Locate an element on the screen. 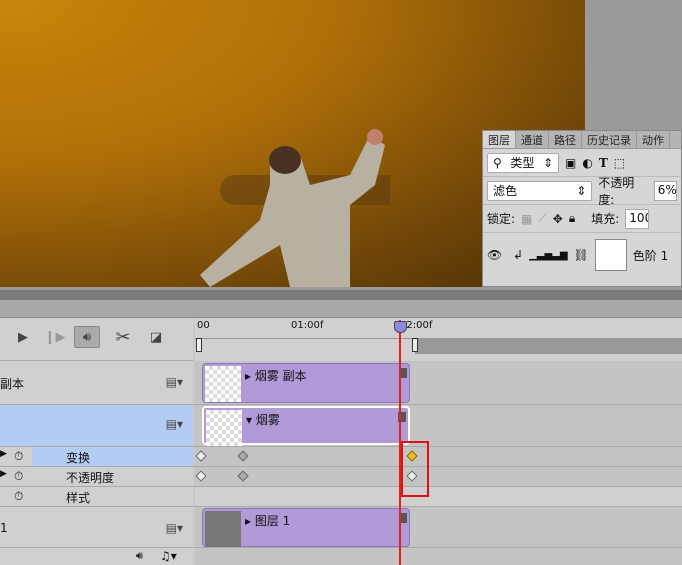 Image resolution: width=682 pixels, height=565 pixels. clip-label: ▸ 烟雾 副本 is located at coordinates (276, 376).